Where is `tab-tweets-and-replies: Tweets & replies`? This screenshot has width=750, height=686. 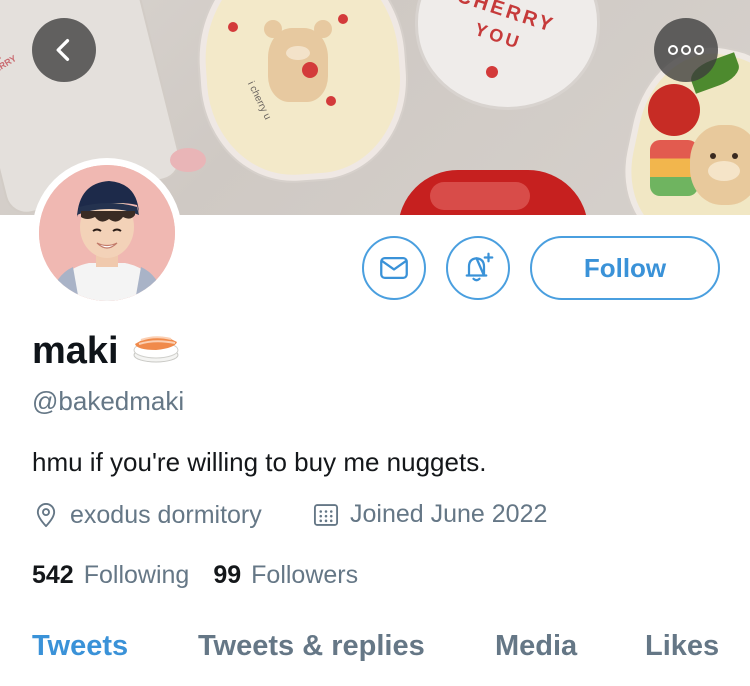 tab-tweets-and-replies: Tweets & replies is located at coordinates (311, 646).